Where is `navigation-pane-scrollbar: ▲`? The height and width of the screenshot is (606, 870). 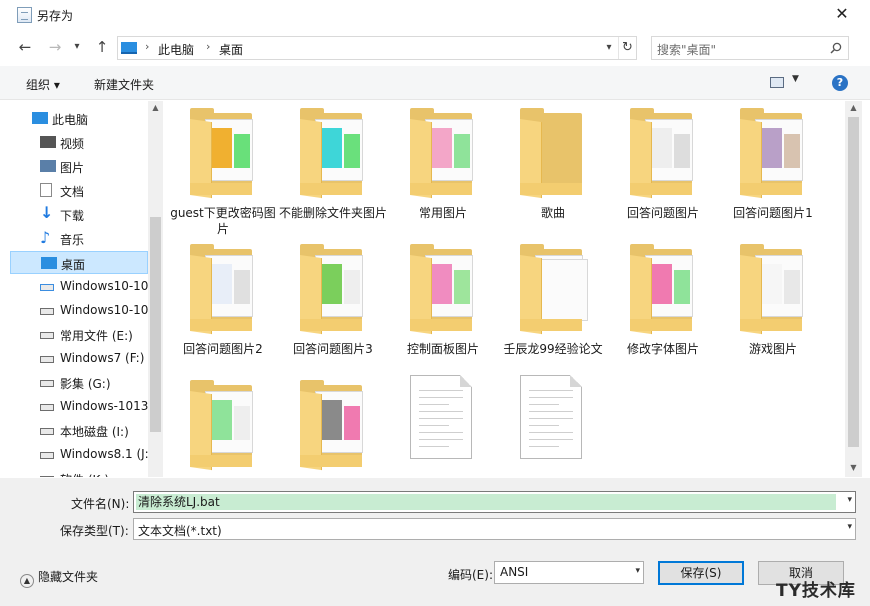 navigation-pane-scrollbar: ▲ is located at coordinates (155, 289).